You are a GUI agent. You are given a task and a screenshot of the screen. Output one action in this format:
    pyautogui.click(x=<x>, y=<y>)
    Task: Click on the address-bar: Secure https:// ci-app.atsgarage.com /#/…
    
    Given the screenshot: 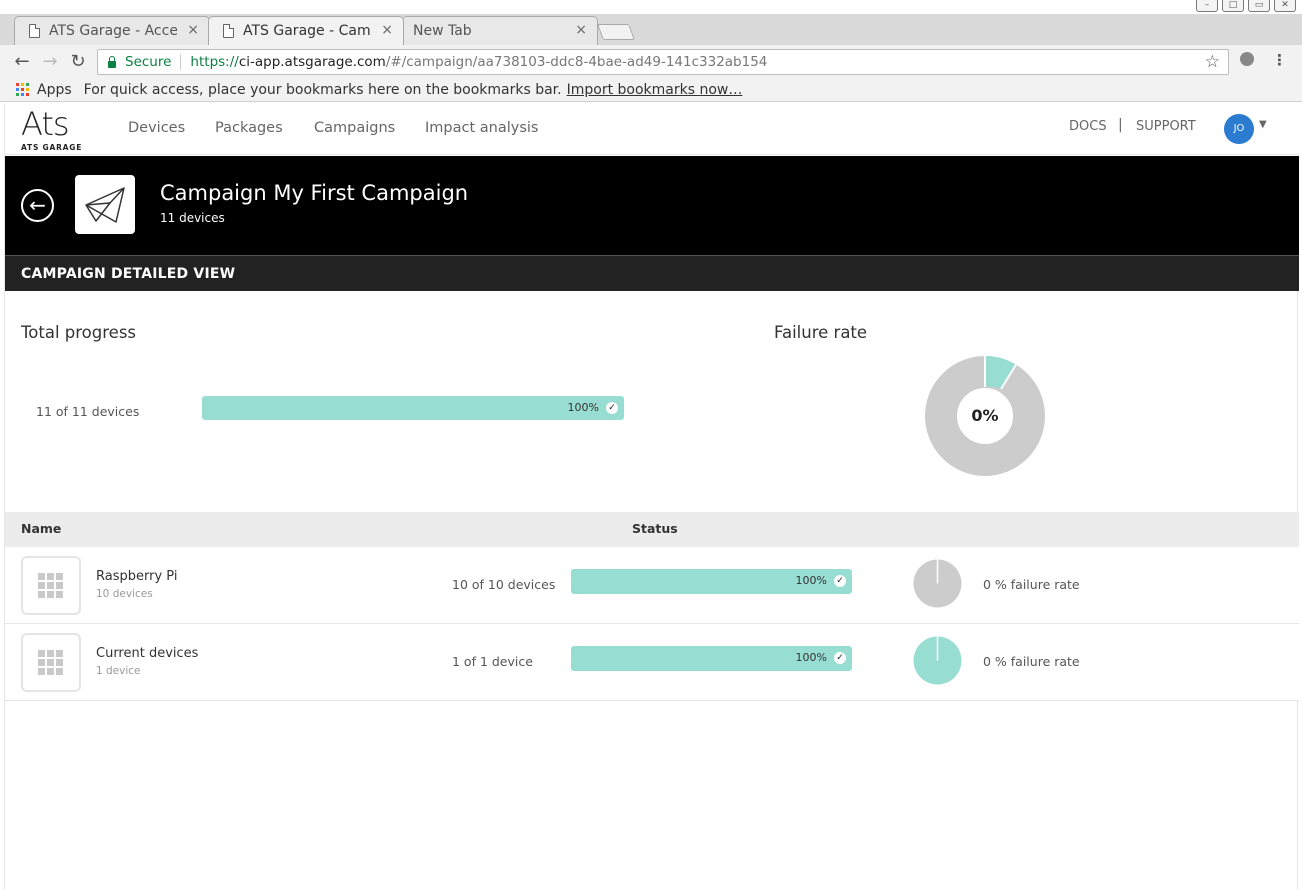 What is the action you would take?
    pyautogui.click(x=663, y=62)
    